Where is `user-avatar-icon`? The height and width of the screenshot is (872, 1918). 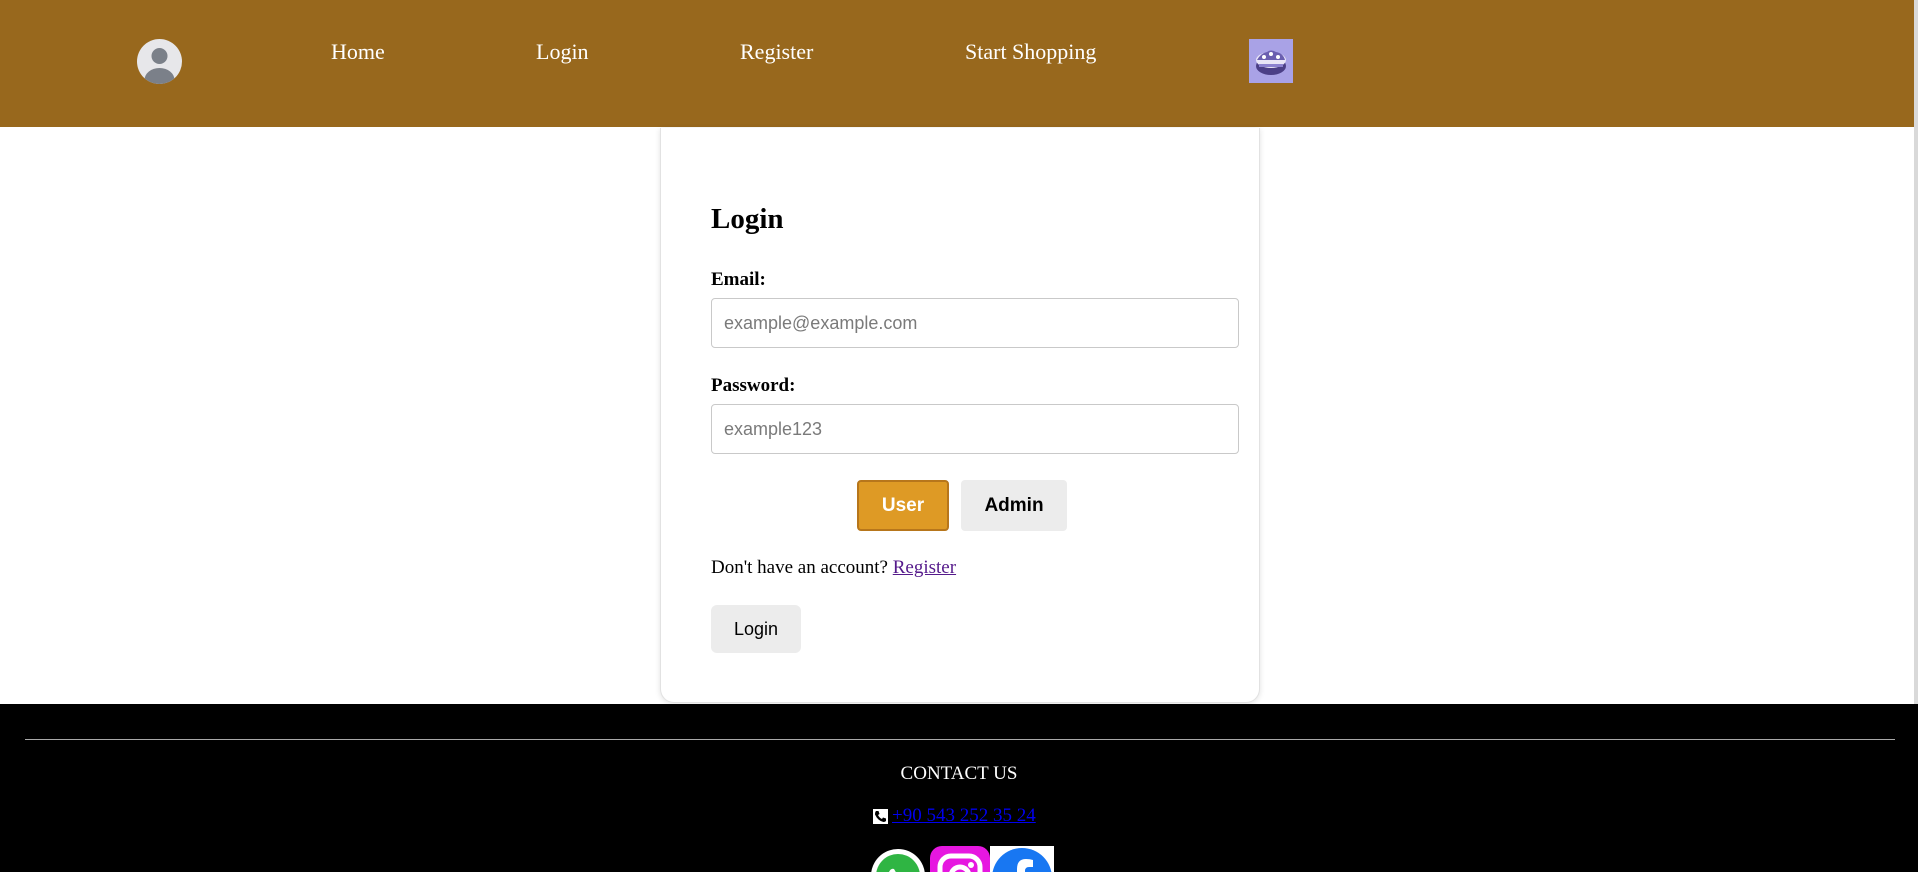
user-avatar-icon is located at coordinates (159, 61).